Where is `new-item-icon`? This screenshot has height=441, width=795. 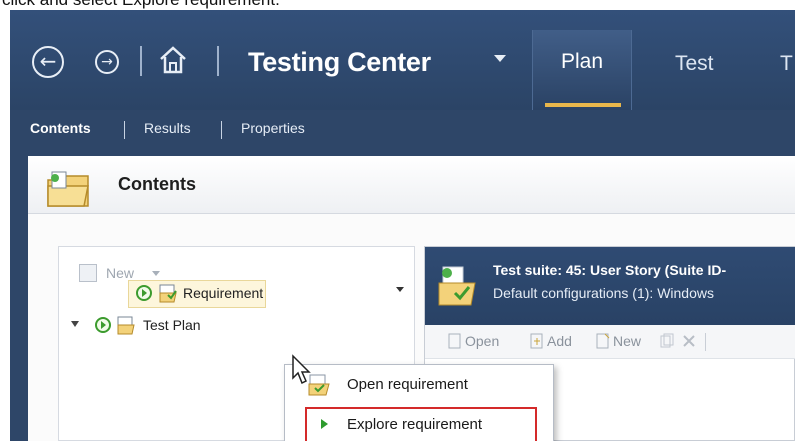
new-item-icon is located at coordinates (88, 273).